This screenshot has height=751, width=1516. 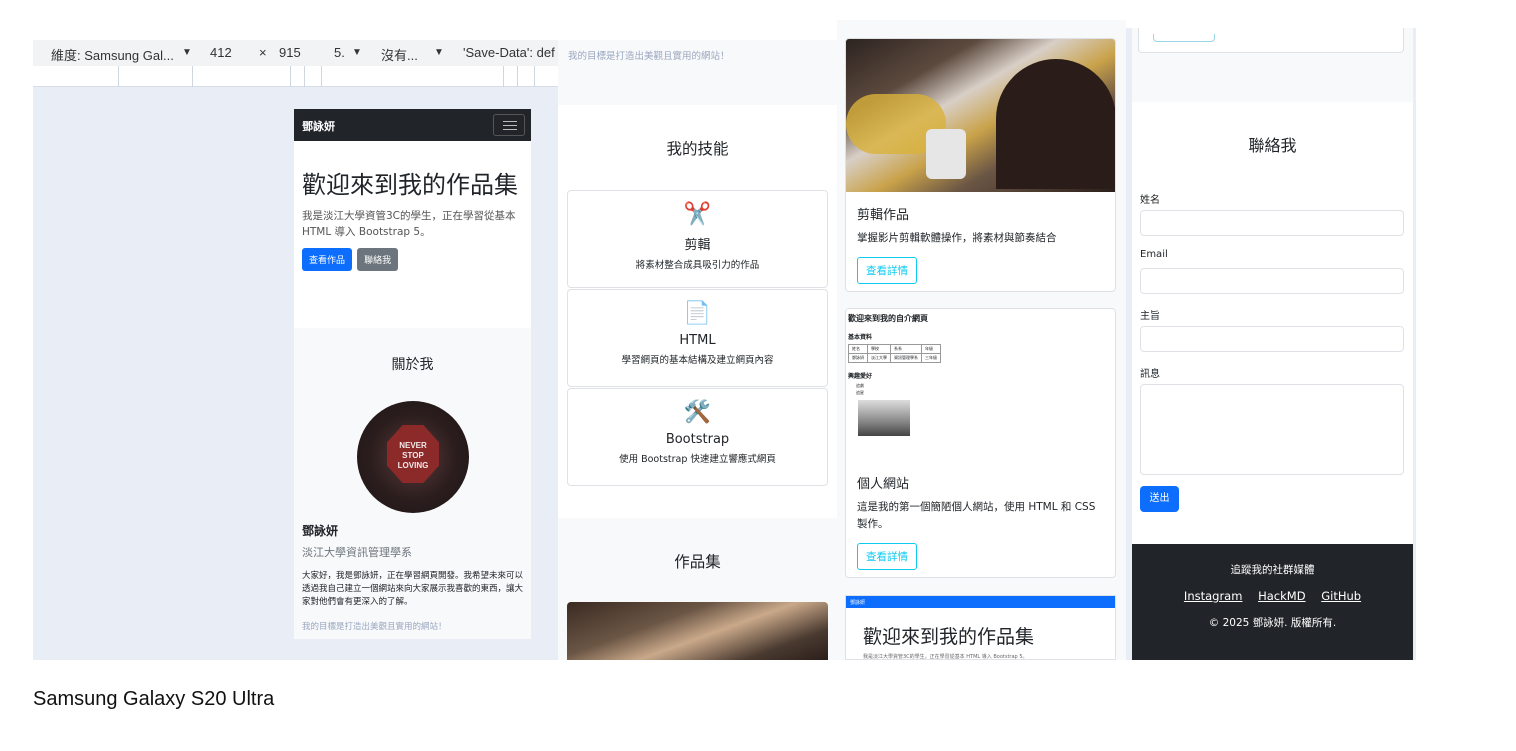 What do you see at coordinates (295, 76) in the screenshot?
I see `media-query-ruler` at bounding box center [295, 76].